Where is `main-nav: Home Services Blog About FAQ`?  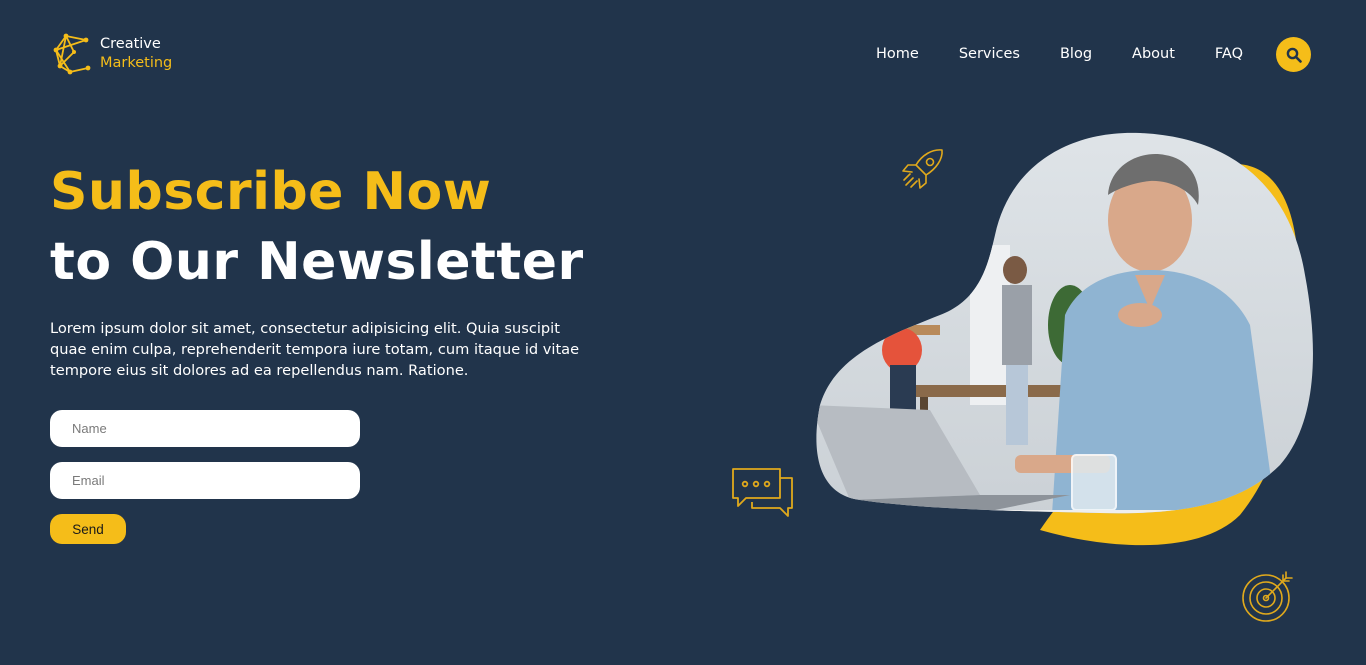 main-nav: Home Services Blog About FAQ is located at coordinates (1059, 54).